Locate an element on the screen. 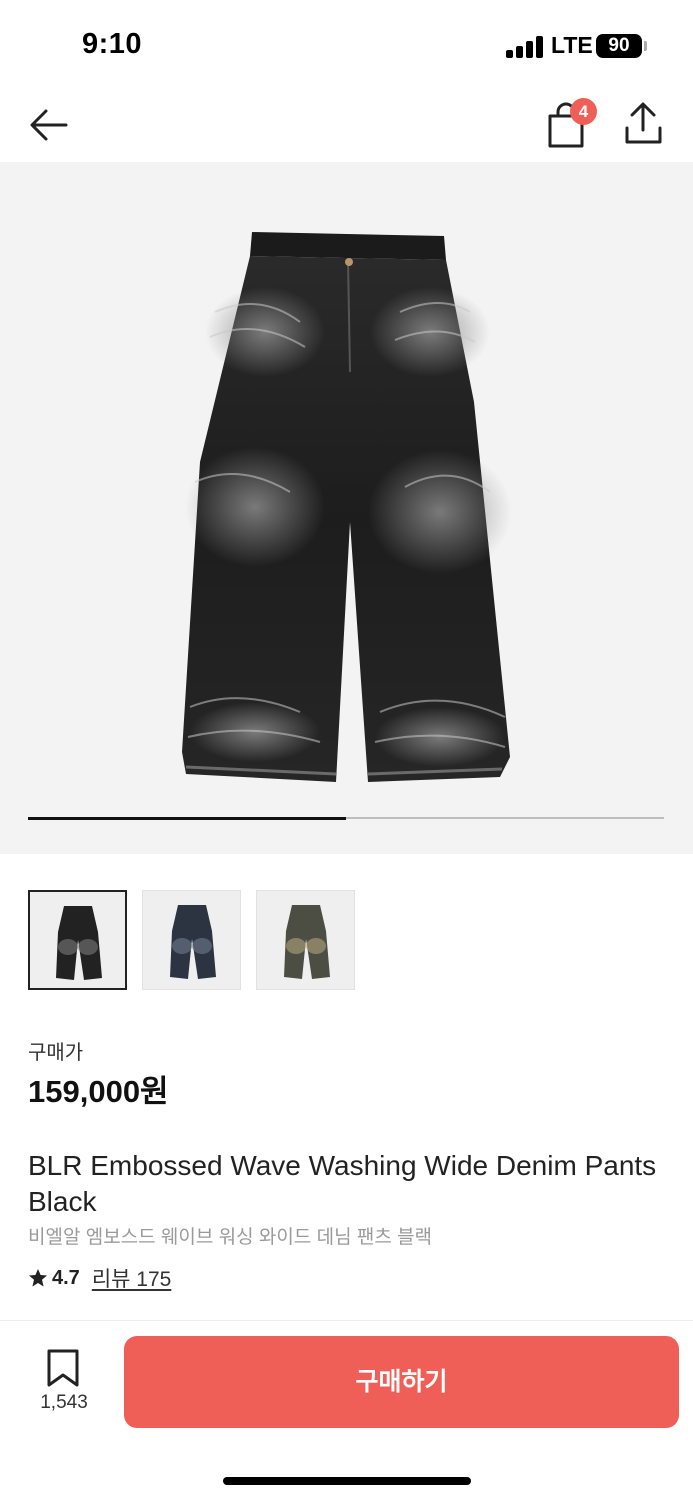 This screenshot has height=1500, width=693. thumbnail-strip is located at coordinates (348, 940).